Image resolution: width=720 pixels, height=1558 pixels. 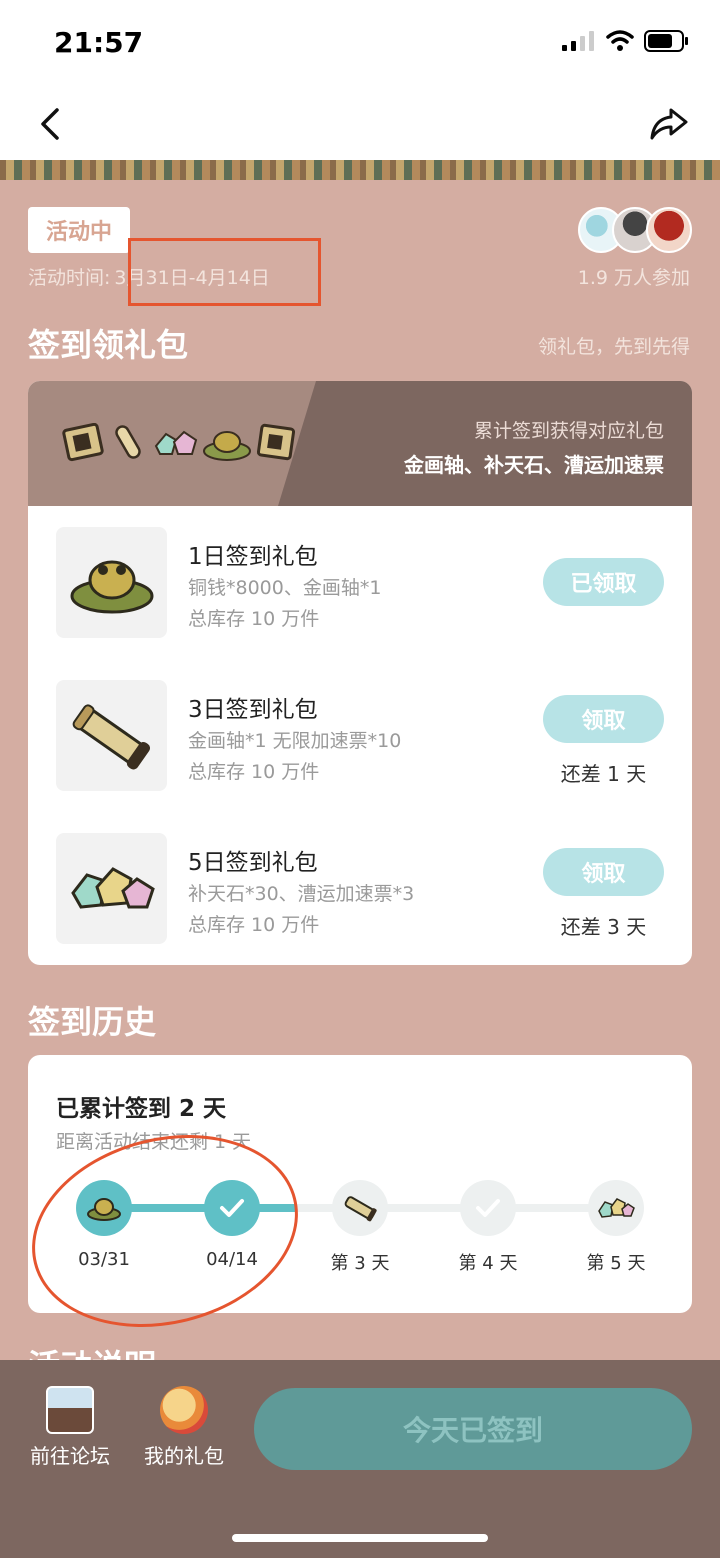 I want to click on status-time: 21:57, so click(x=99, y=42).